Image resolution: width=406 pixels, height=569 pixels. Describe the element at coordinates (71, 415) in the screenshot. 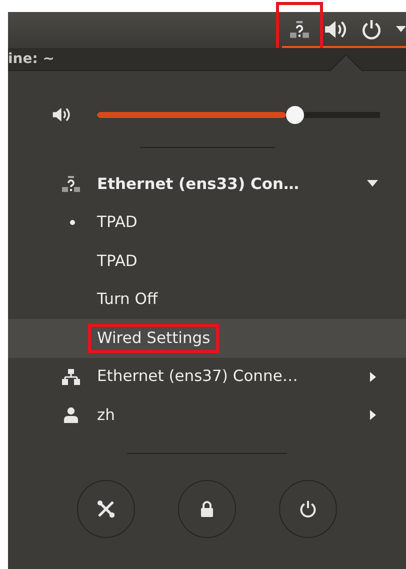

I see `user-icon` at that location.